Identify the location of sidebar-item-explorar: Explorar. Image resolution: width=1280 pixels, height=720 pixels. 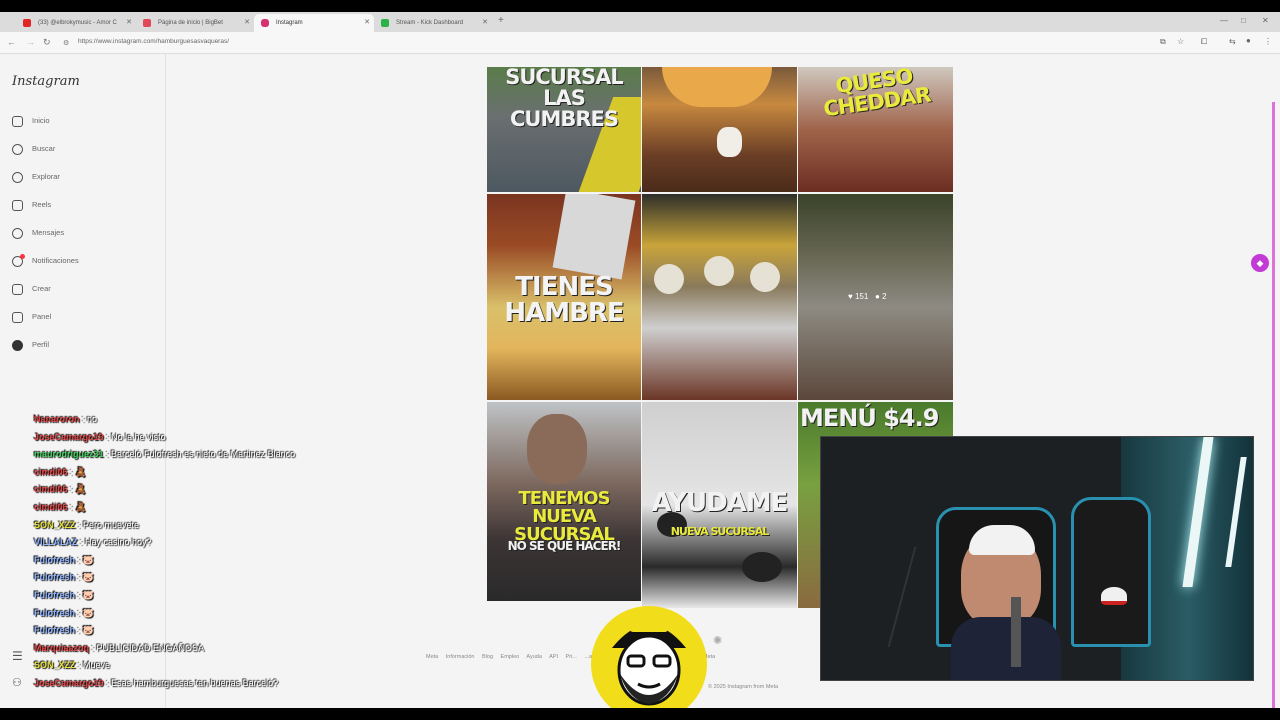
(82, 179).